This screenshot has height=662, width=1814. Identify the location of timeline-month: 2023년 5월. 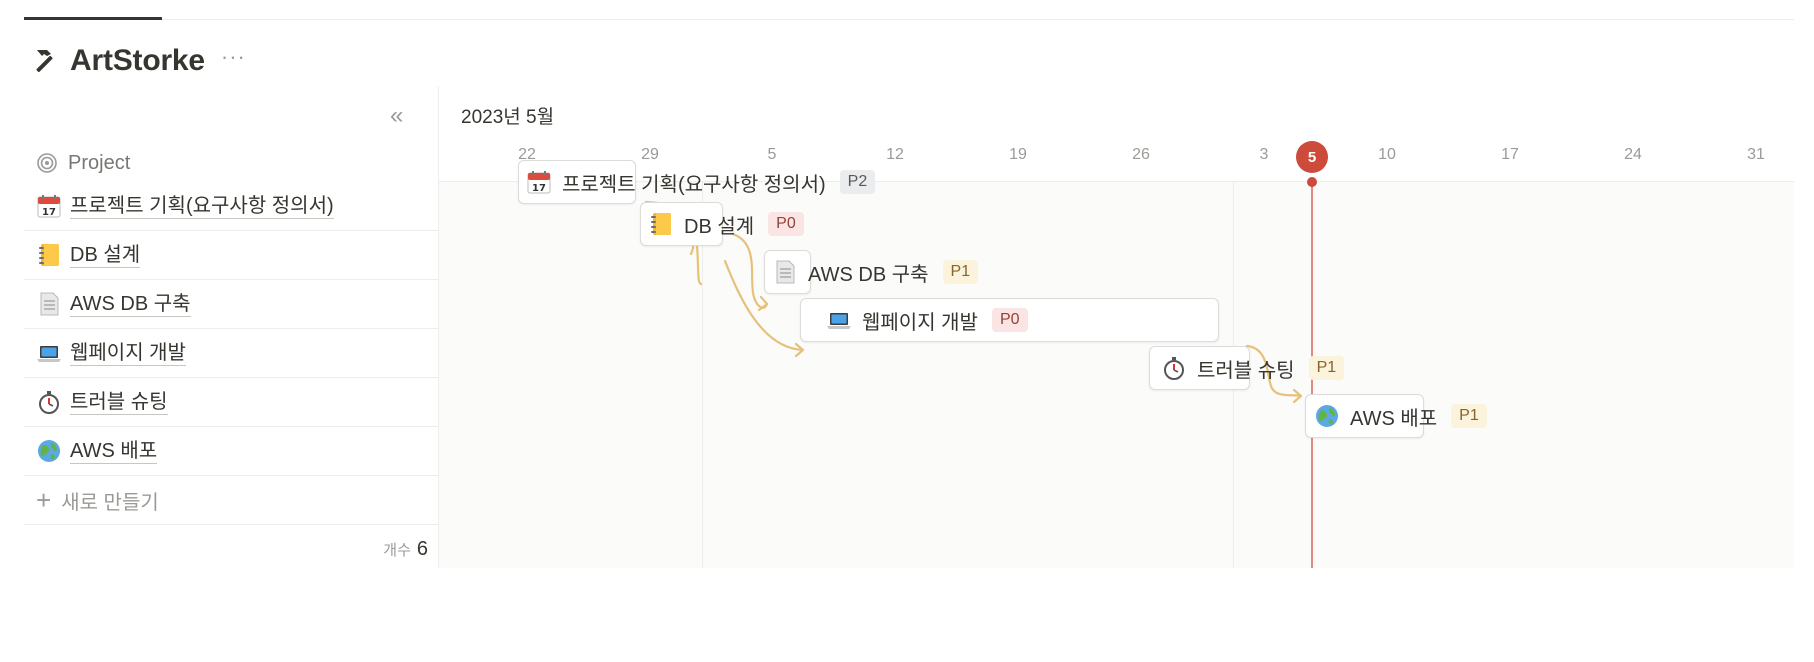
(508, 117).